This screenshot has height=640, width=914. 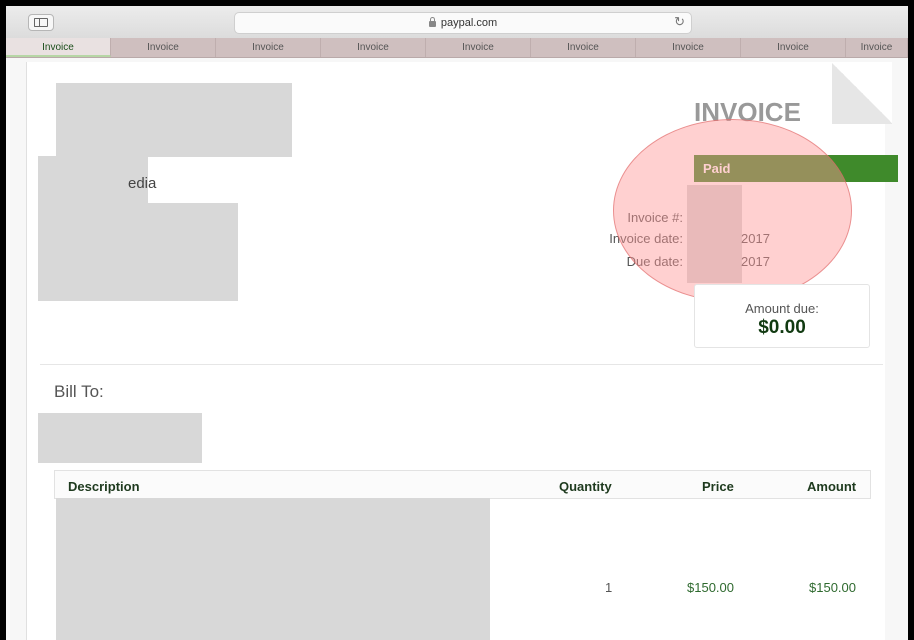 I want to click on column-description: Description, so click(x=104, y=486).